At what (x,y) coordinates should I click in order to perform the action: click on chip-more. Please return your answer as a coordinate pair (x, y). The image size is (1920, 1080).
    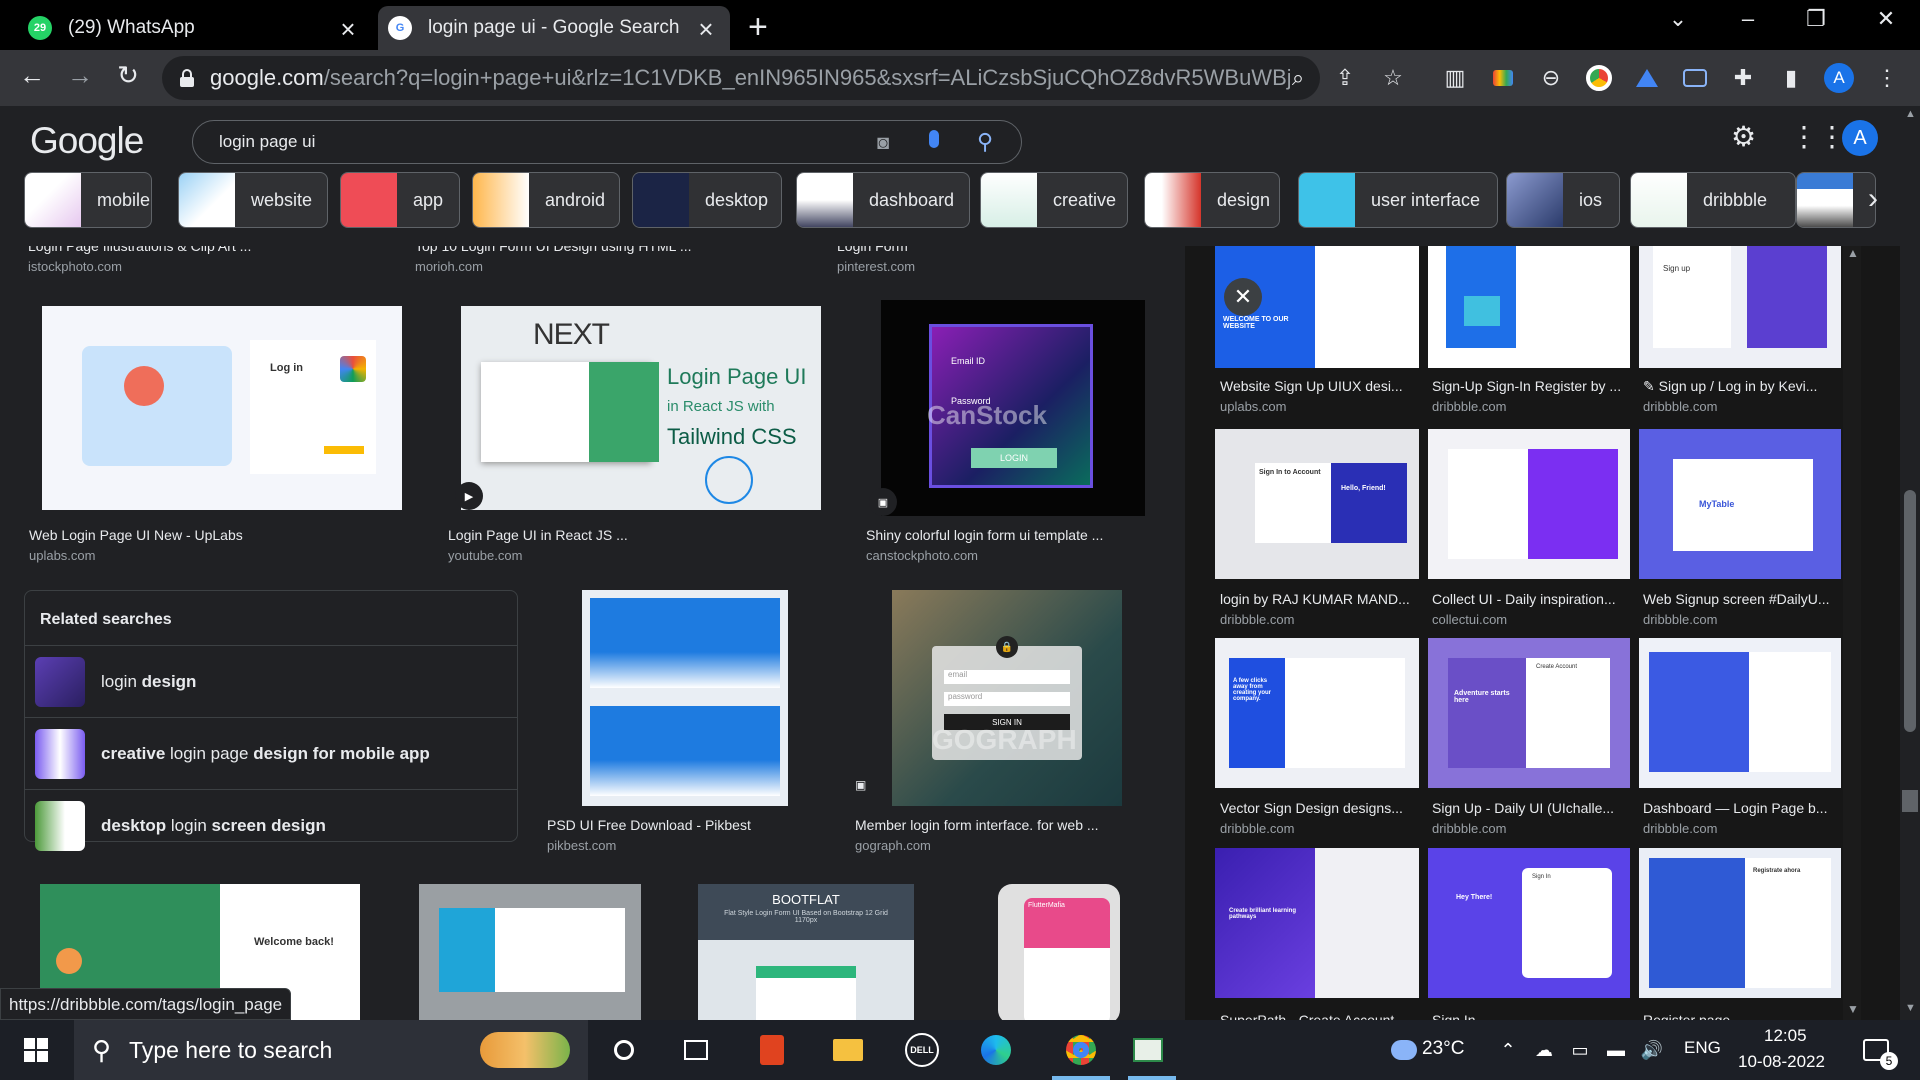
    Looking at the image, I should click on (1836, 200).